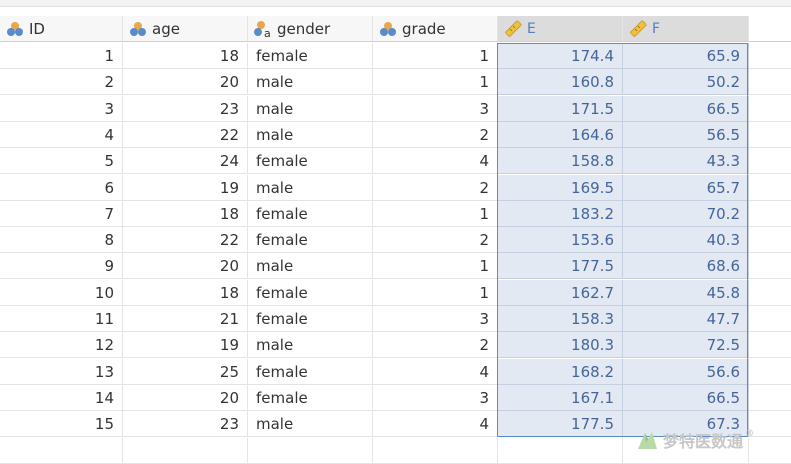  What do you see at coordinates (560, 292) in the screenshot?
I see `cell-e: 162.7` at bounding box center [560, 292].